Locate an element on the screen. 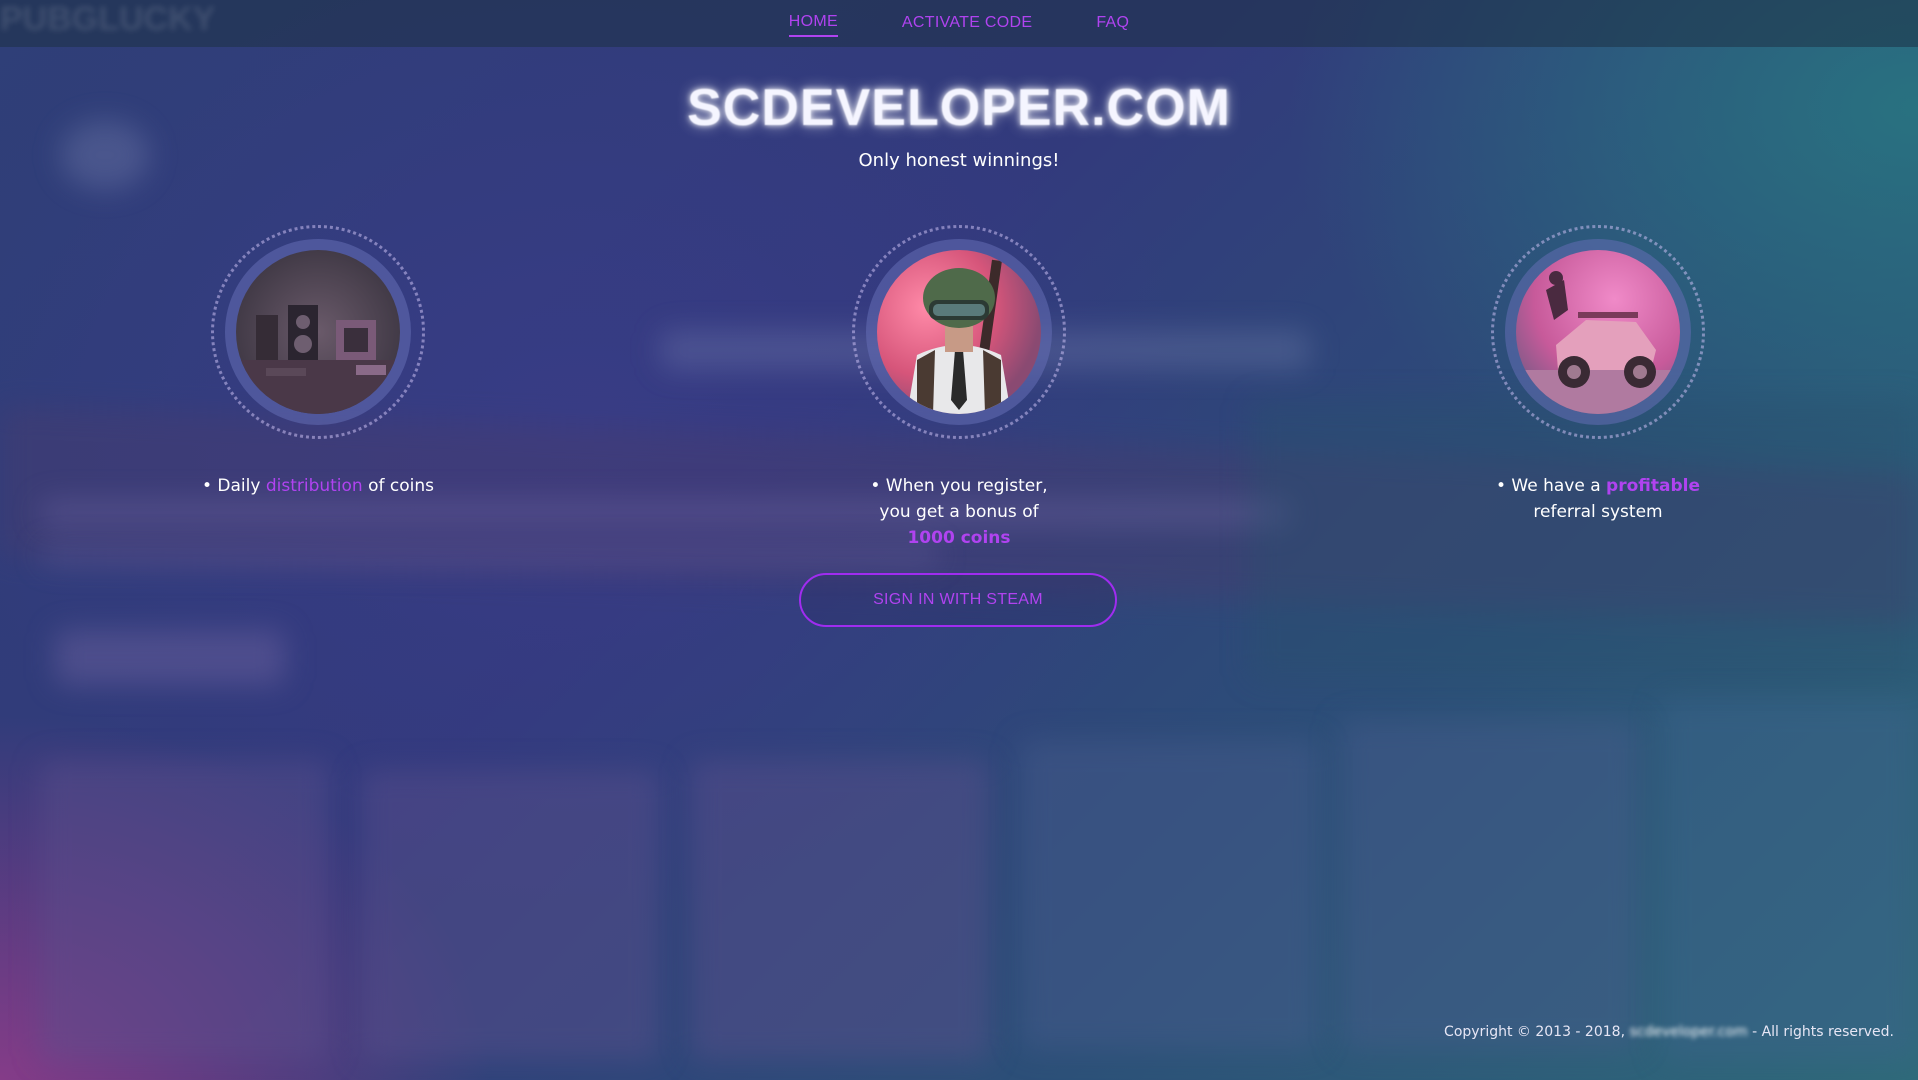  highlight-distribution: distribution is located at coordinates (314, 486).